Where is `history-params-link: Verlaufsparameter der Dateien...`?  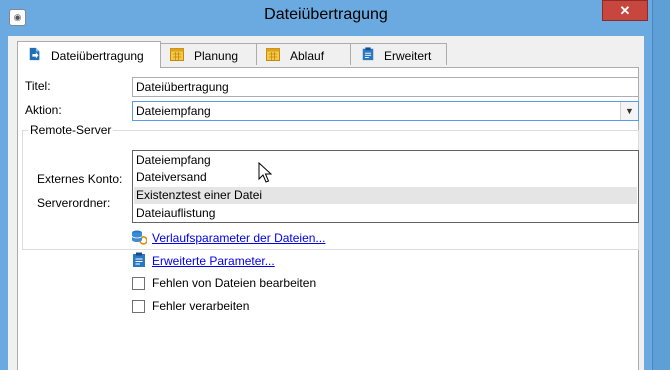
history-params-link: Verlaufsparameter der Dateien... is located at coordinates (238, 238).